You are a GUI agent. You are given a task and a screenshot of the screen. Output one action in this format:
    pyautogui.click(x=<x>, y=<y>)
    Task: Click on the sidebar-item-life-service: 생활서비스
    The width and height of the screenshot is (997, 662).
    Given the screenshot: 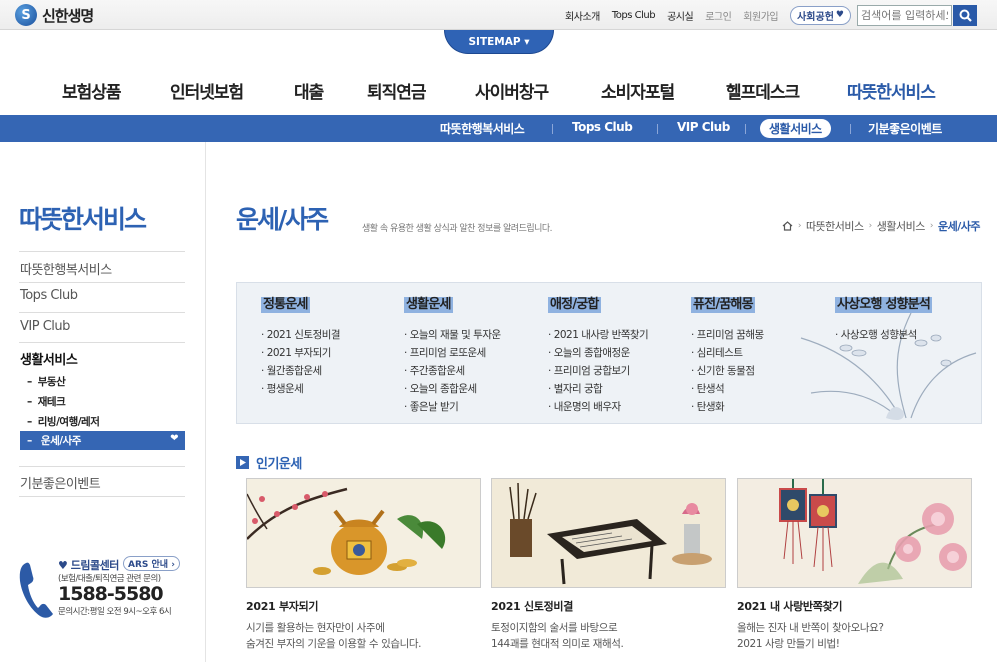 What is the action you would take?
    pyautogui.click(x=49, y=358)
    